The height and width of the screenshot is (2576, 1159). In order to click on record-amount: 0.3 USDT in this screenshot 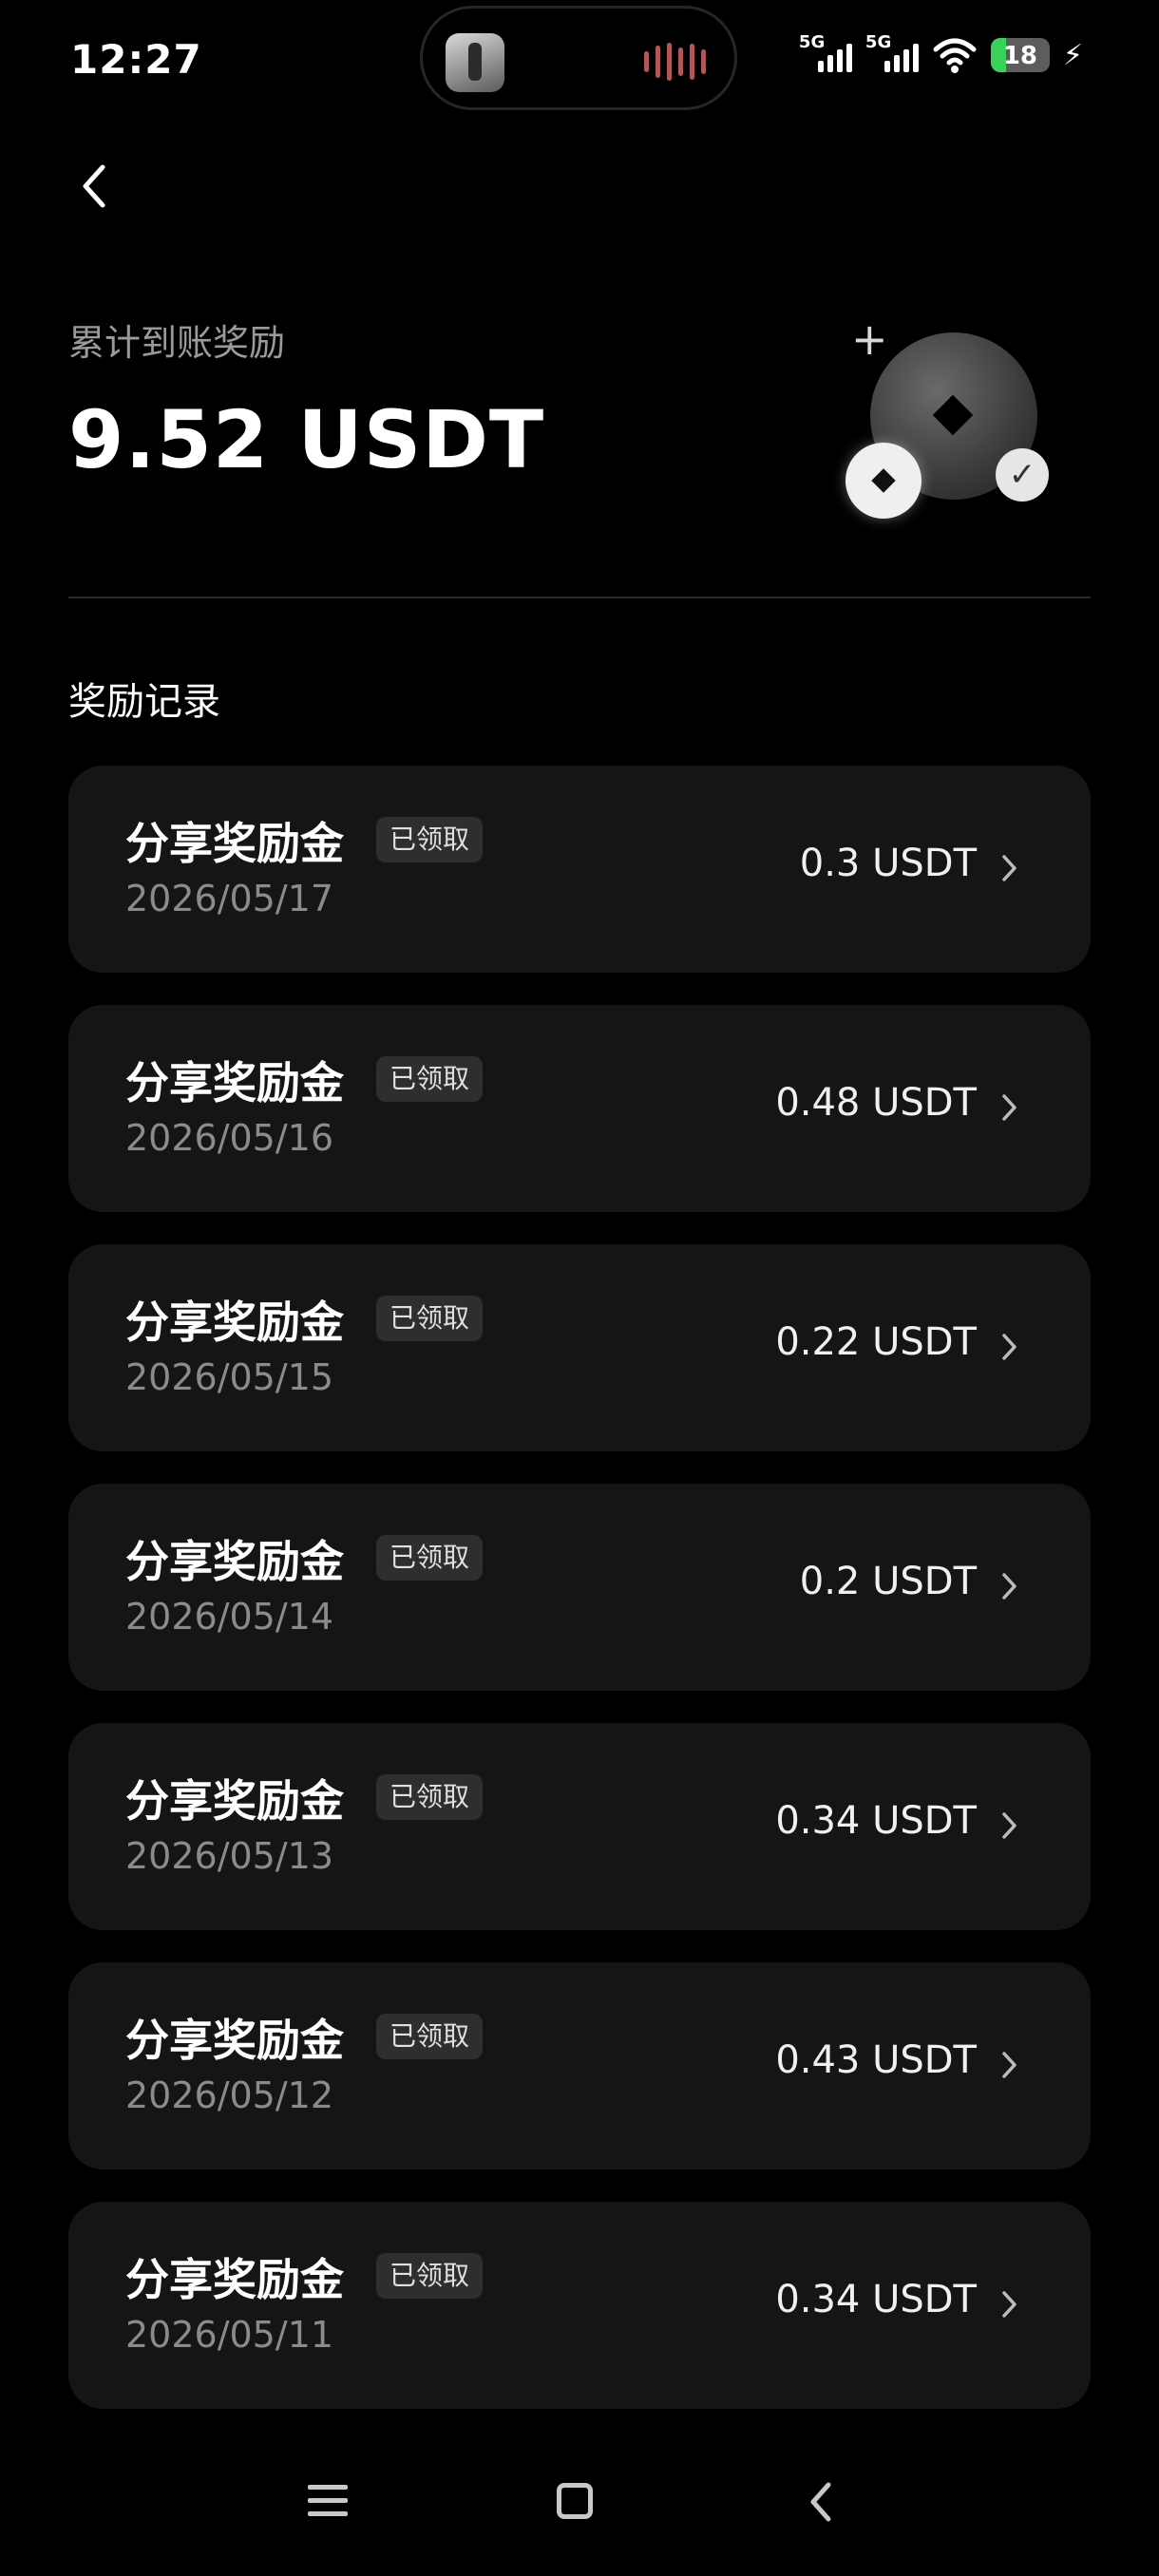, I will do `click(888, 863)`.